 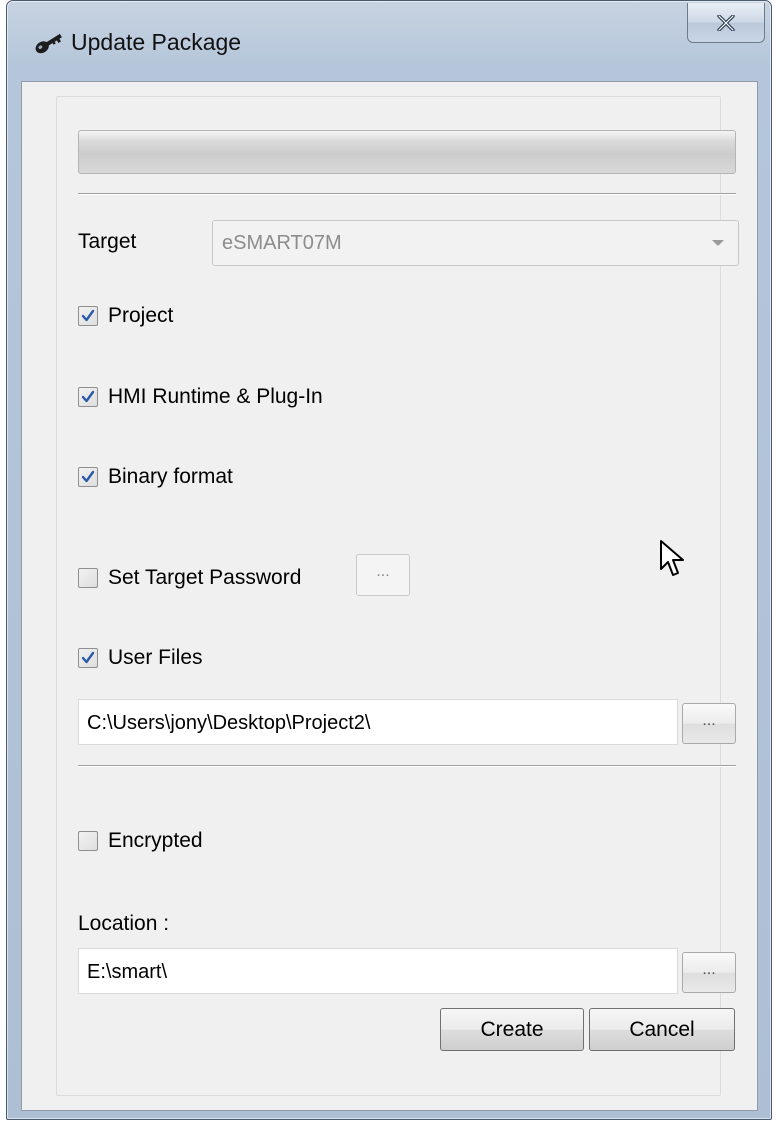 What do you see at coordinates (205, 577) in the screenshot?
I see `set-password-checkbox-label: Set Target Password` at bounding box center [205, 577].